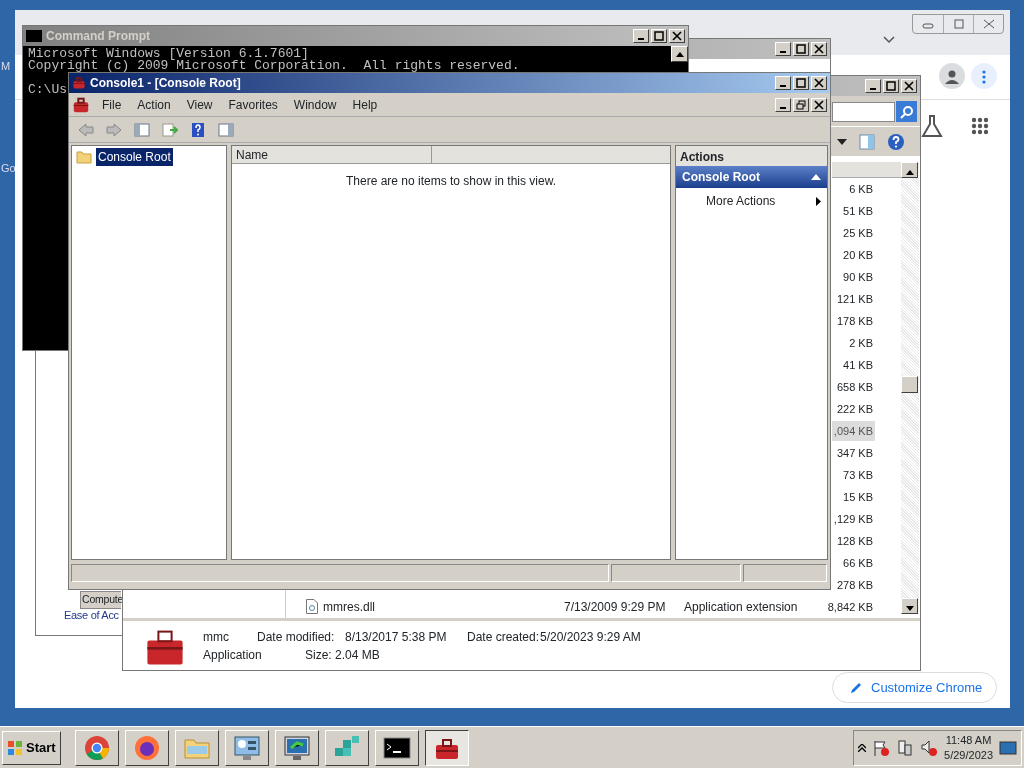 The height and width of the screenshot is (768, 1024). I want to click on field-value: 8/13/2017 5:38 PM, so click(396, 637).